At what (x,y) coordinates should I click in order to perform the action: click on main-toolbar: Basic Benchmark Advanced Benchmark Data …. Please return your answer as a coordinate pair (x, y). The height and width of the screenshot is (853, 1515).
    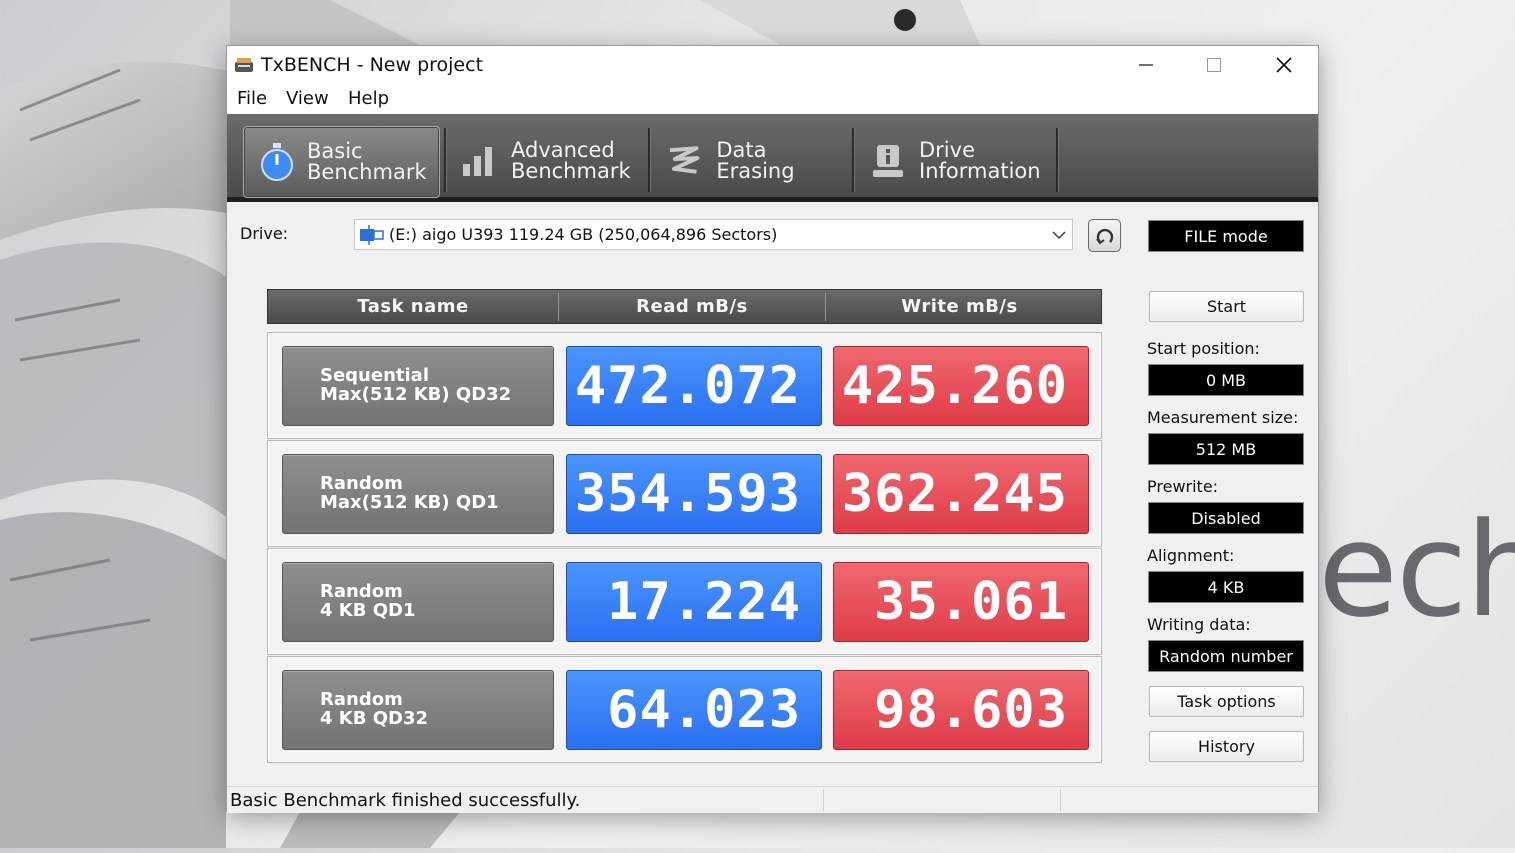
    Looking at the image, I should click on (772, 158).